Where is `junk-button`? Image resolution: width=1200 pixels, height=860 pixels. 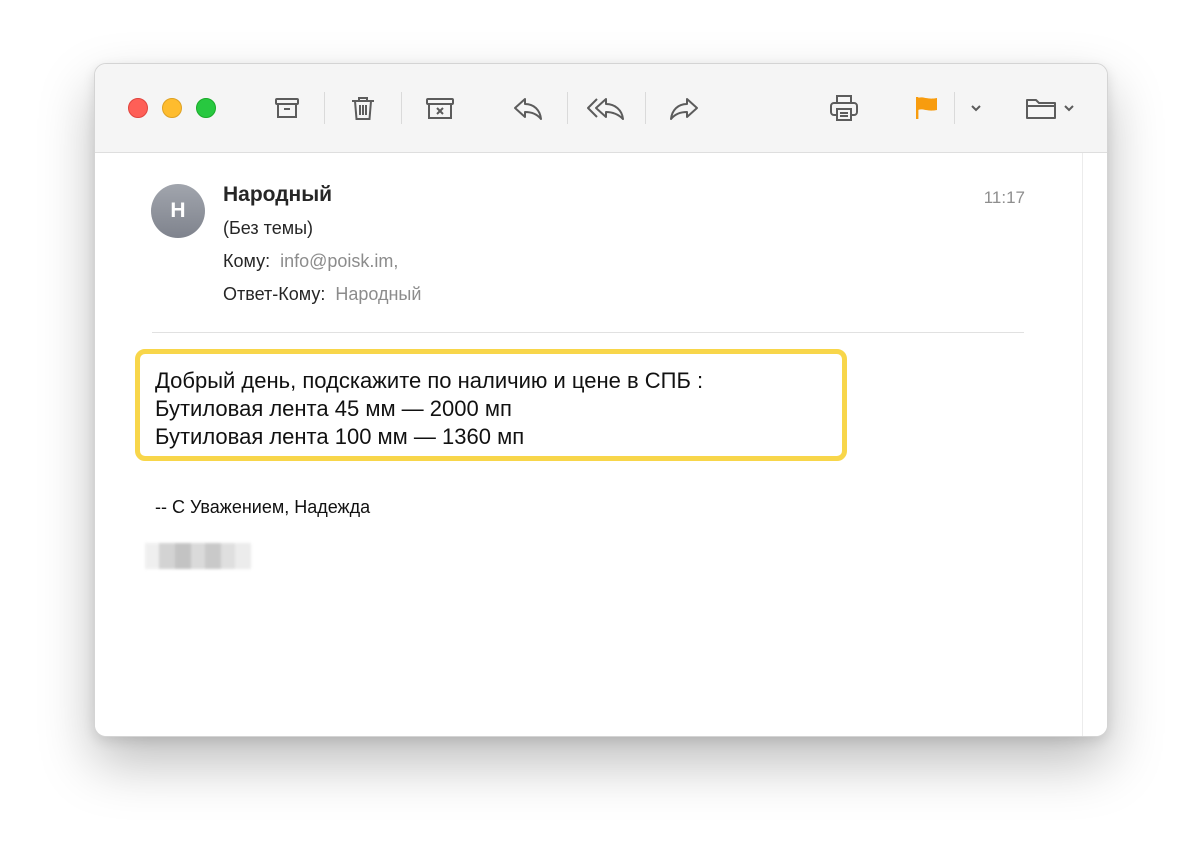 junk-button is located at coordinates (440, 108).